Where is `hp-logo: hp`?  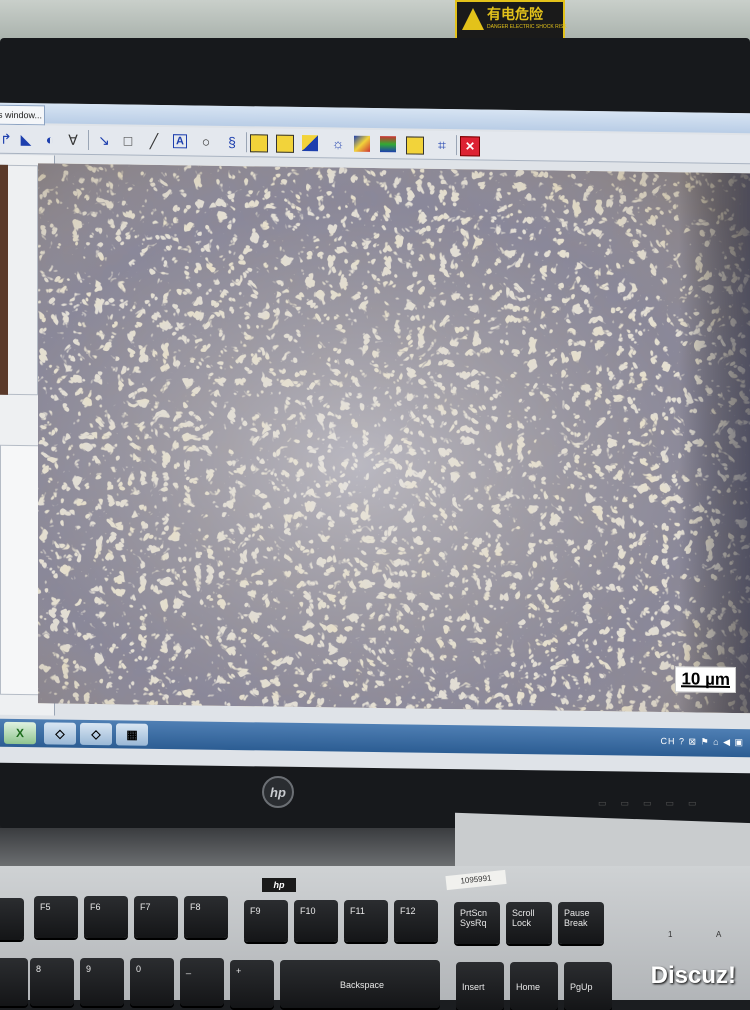
hp-logo: hp is located at coordinates (278, 792).